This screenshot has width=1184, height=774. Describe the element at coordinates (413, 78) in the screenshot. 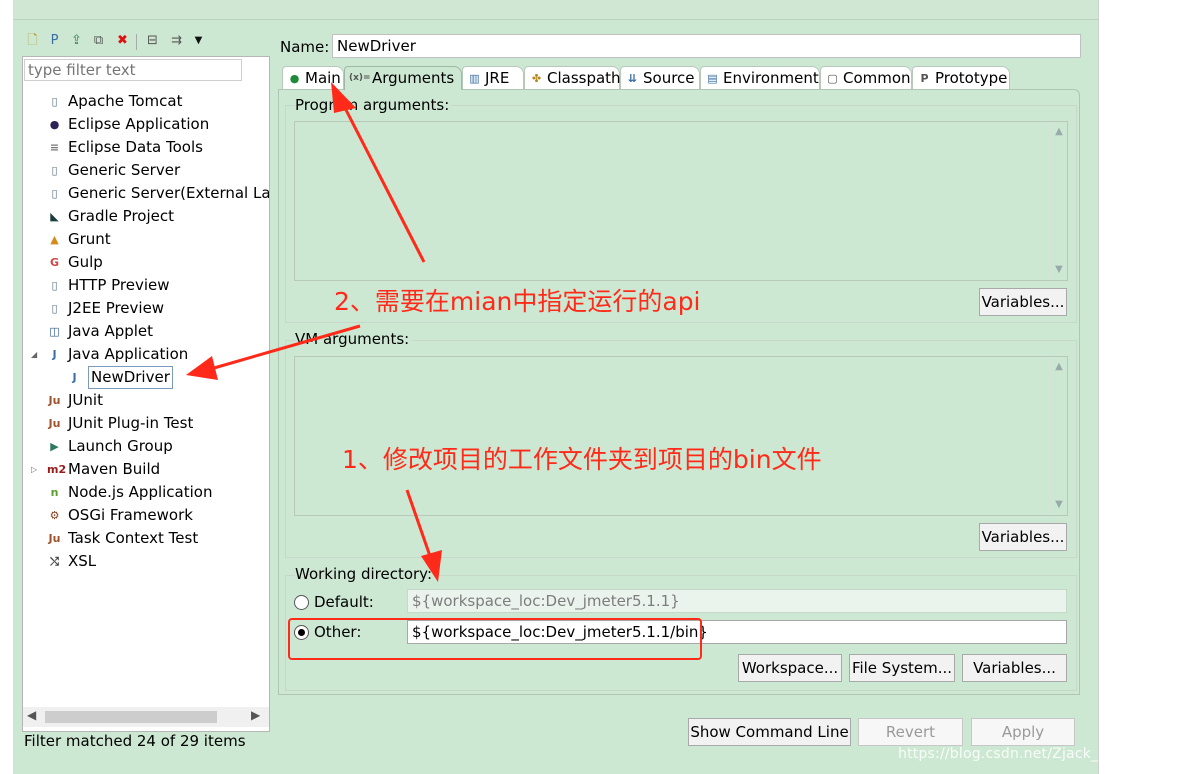

I see `tab-label: Arguments` at that location.